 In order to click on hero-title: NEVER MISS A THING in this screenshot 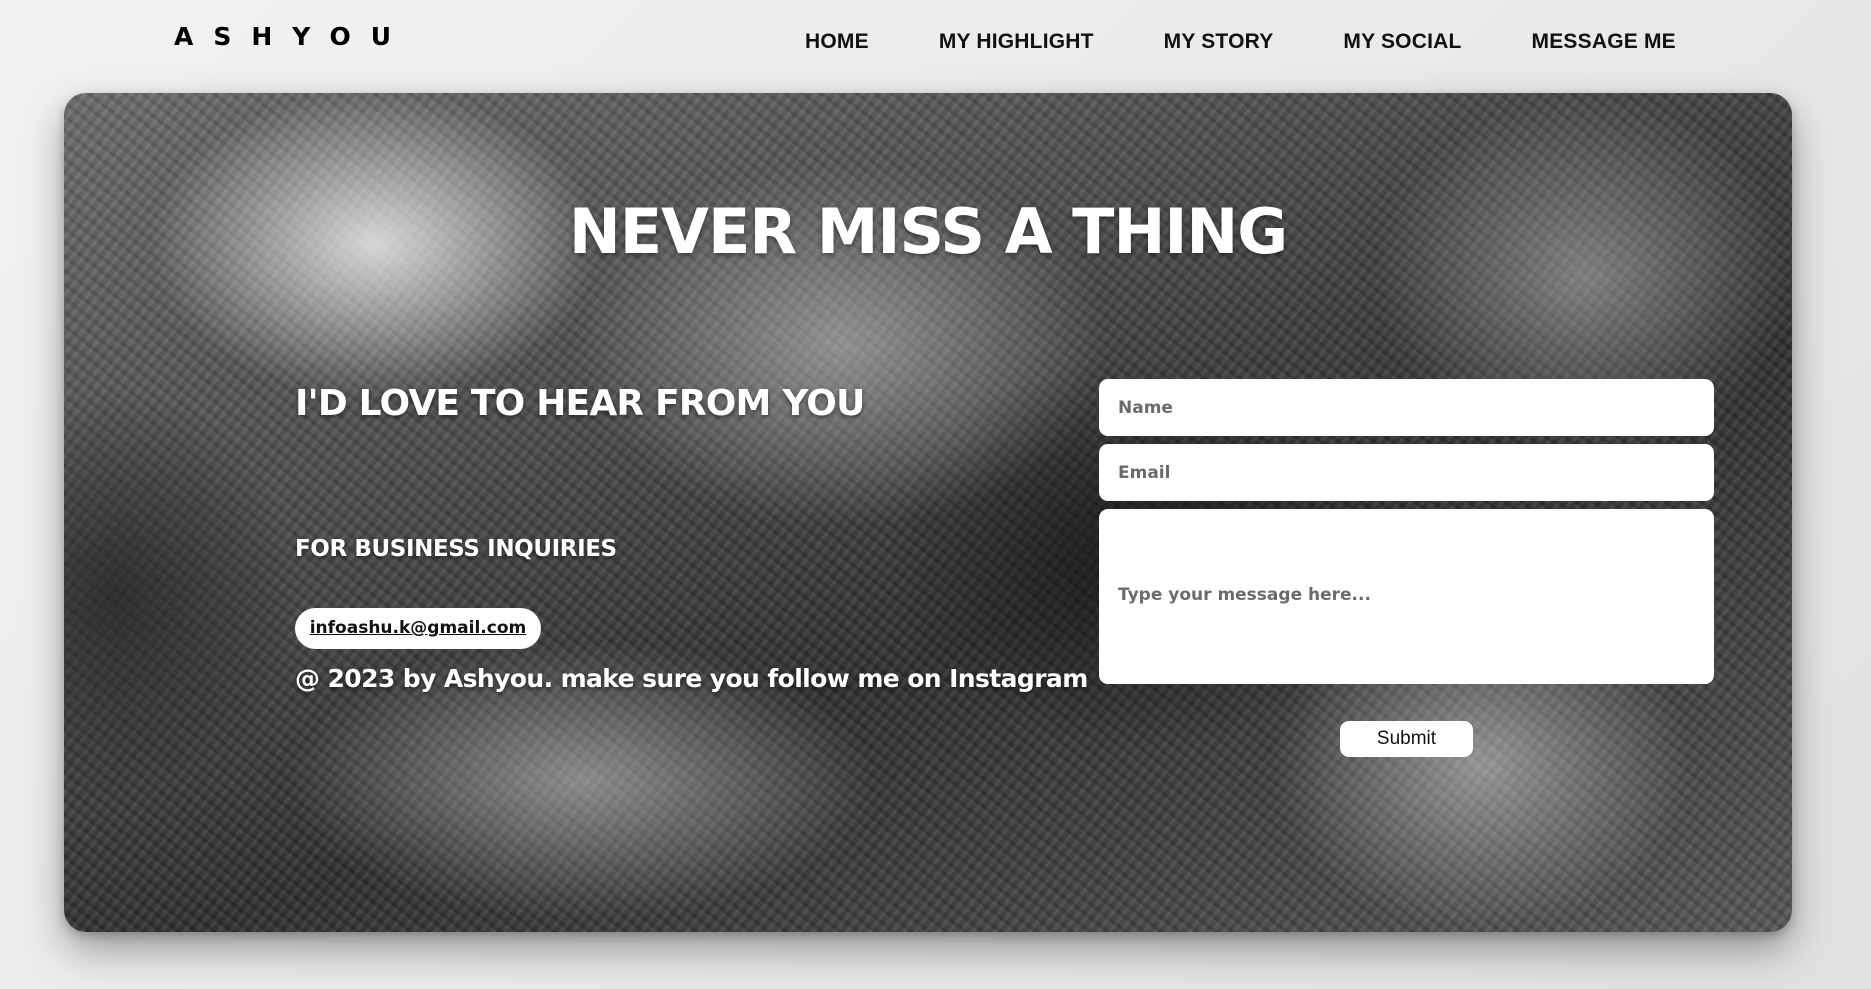, I will do `click(928, 231)`.